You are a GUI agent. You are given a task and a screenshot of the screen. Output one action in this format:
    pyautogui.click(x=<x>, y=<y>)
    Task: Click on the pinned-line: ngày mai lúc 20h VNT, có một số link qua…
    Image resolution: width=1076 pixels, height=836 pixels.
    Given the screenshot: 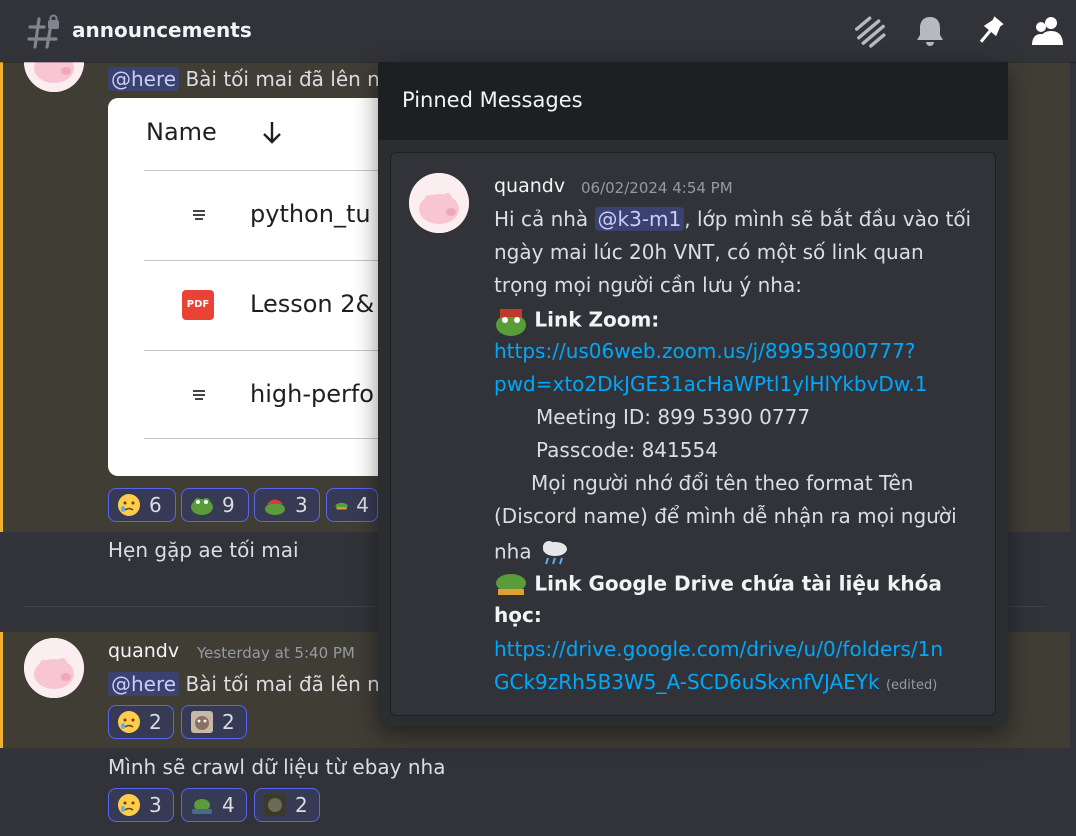 What is the action you would take?
    pyautogui.click(x=709, y=252)
    